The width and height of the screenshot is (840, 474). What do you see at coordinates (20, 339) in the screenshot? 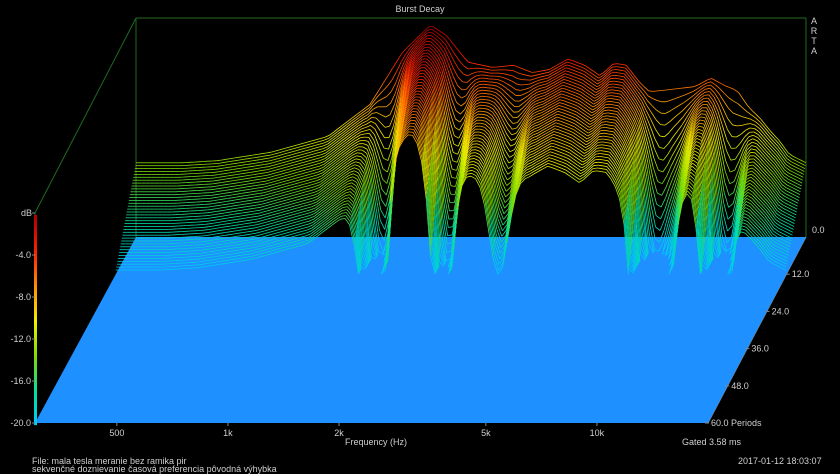
I see `db-tick-label: -12.0` at bounding box center [20, 339].